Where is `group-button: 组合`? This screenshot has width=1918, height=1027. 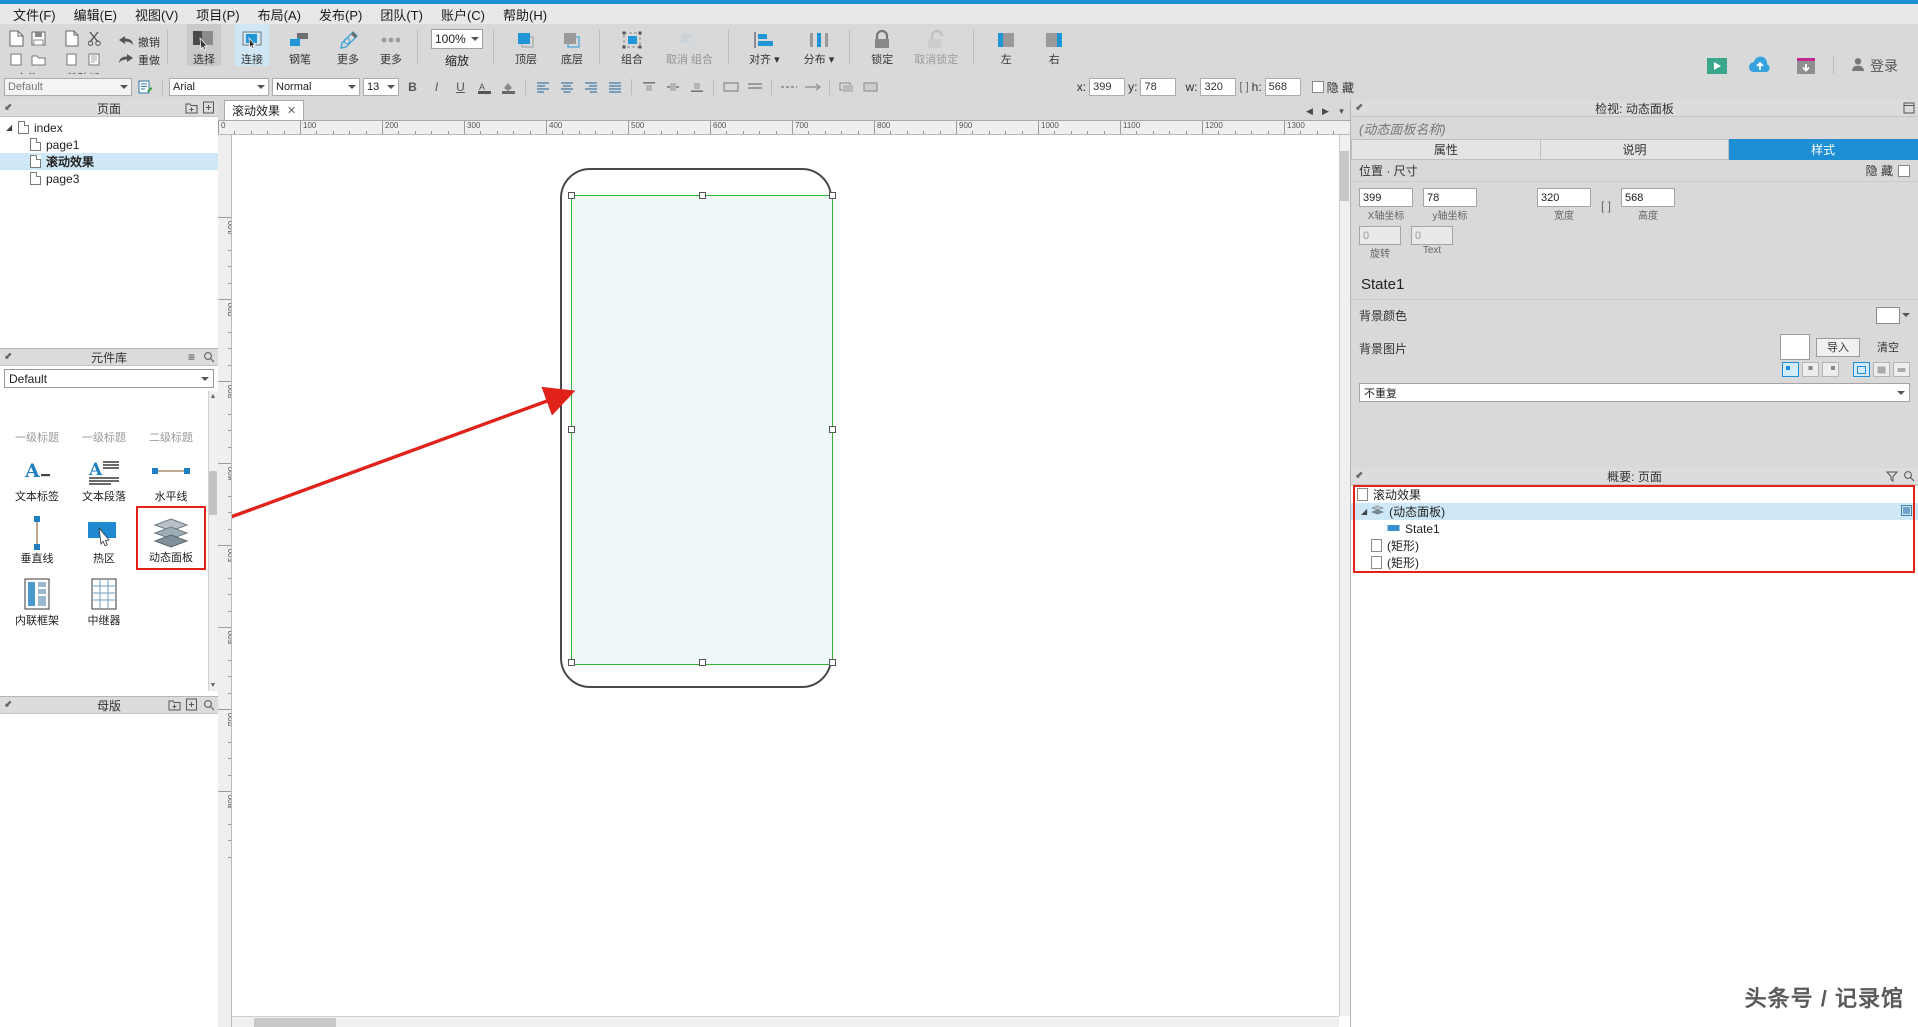 group-button: 组合 is located at coordinates (632, 45).